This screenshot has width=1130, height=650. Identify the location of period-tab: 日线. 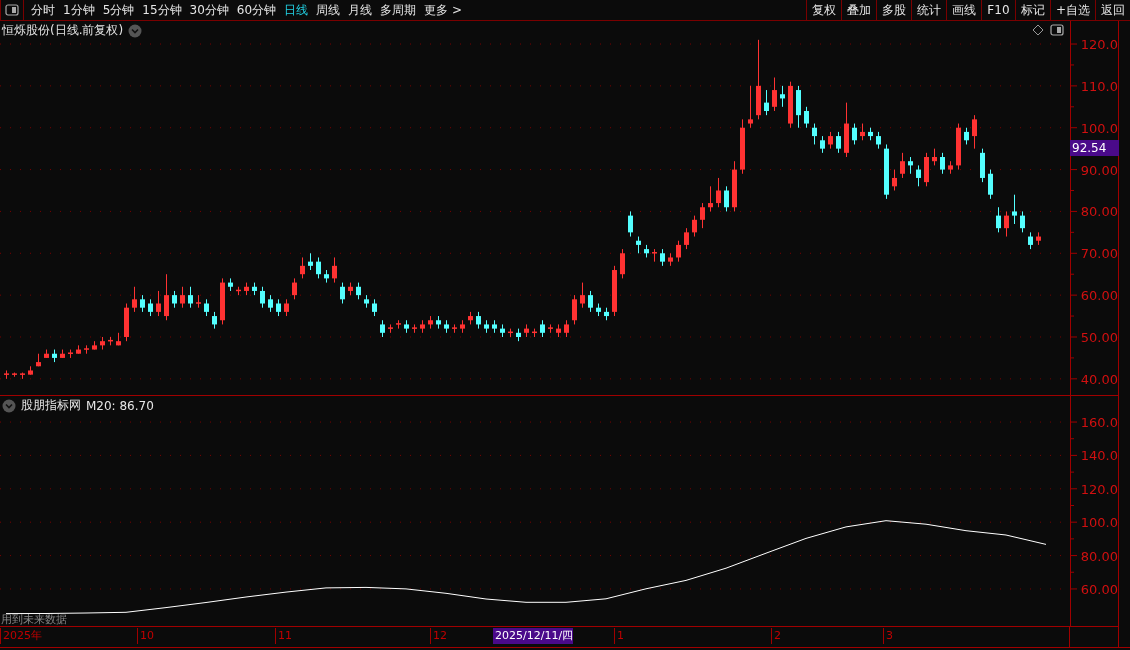
(297, 10).